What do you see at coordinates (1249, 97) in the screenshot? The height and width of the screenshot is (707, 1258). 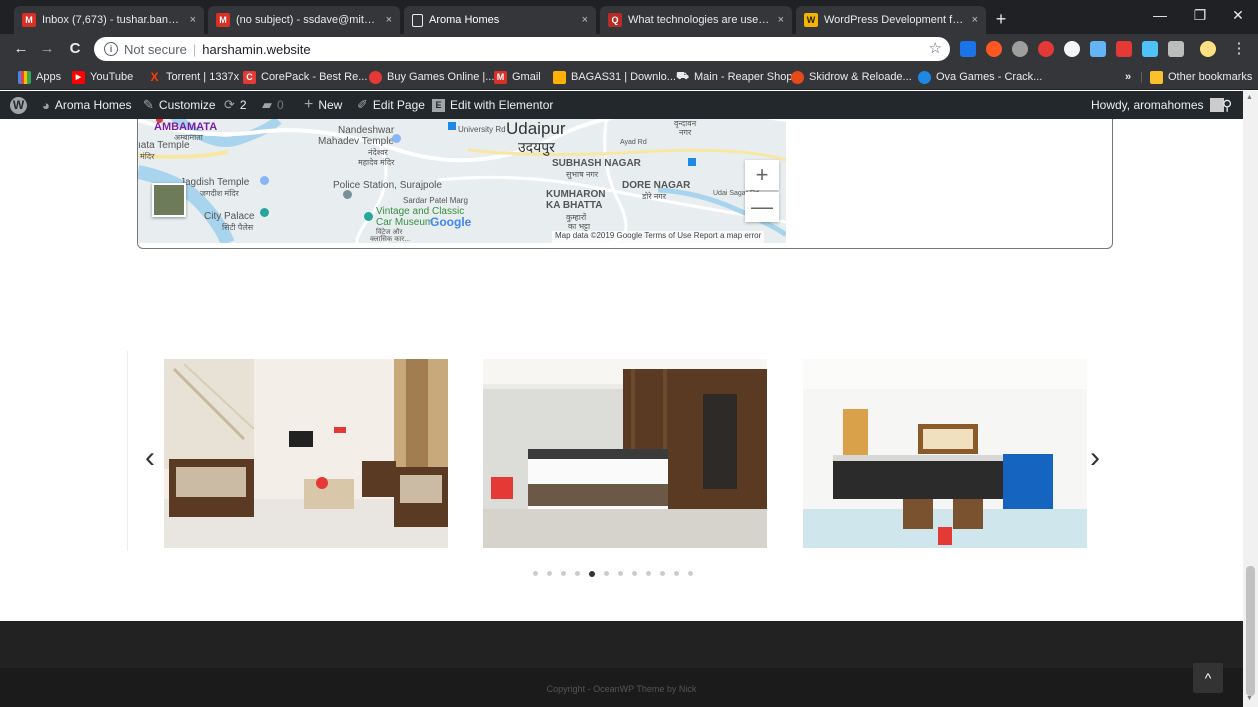 I see `scroll-up-arrow-icon: ▲` at bounding box center [1249, 97].